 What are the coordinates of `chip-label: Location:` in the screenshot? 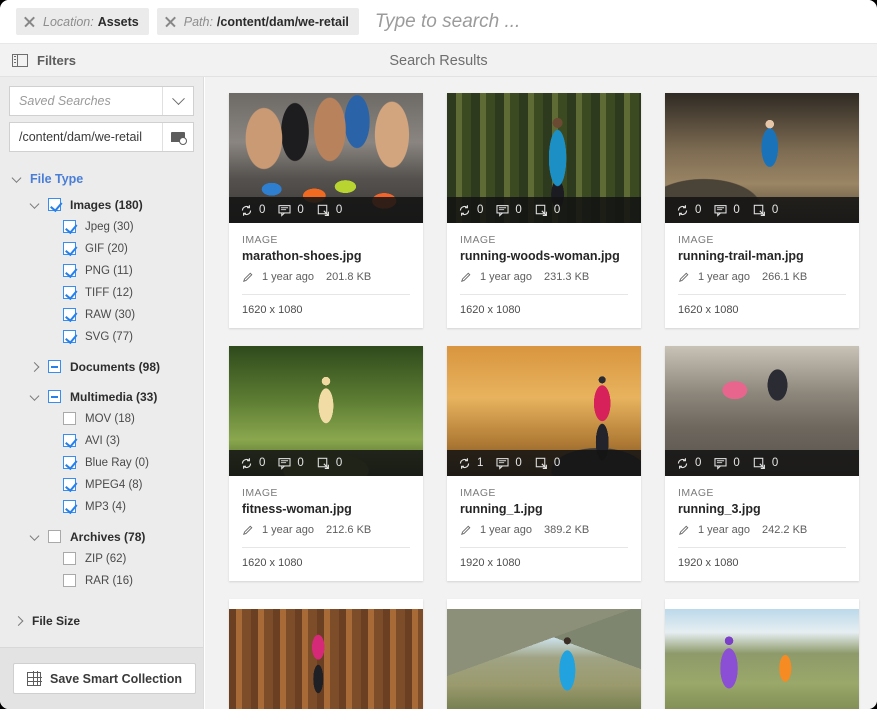 It's located at (68, 21).